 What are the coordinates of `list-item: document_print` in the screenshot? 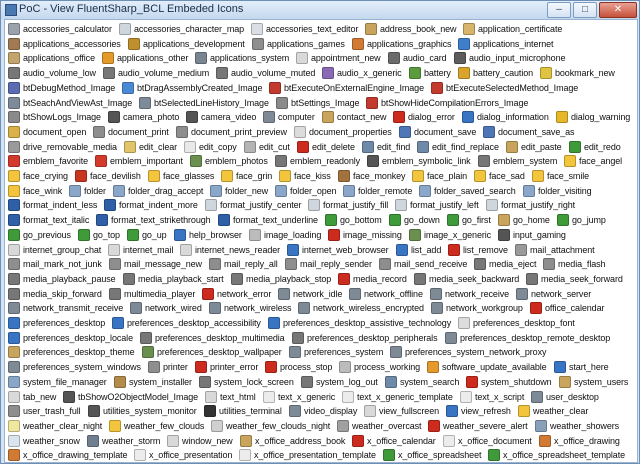 It's located at (130, 132).